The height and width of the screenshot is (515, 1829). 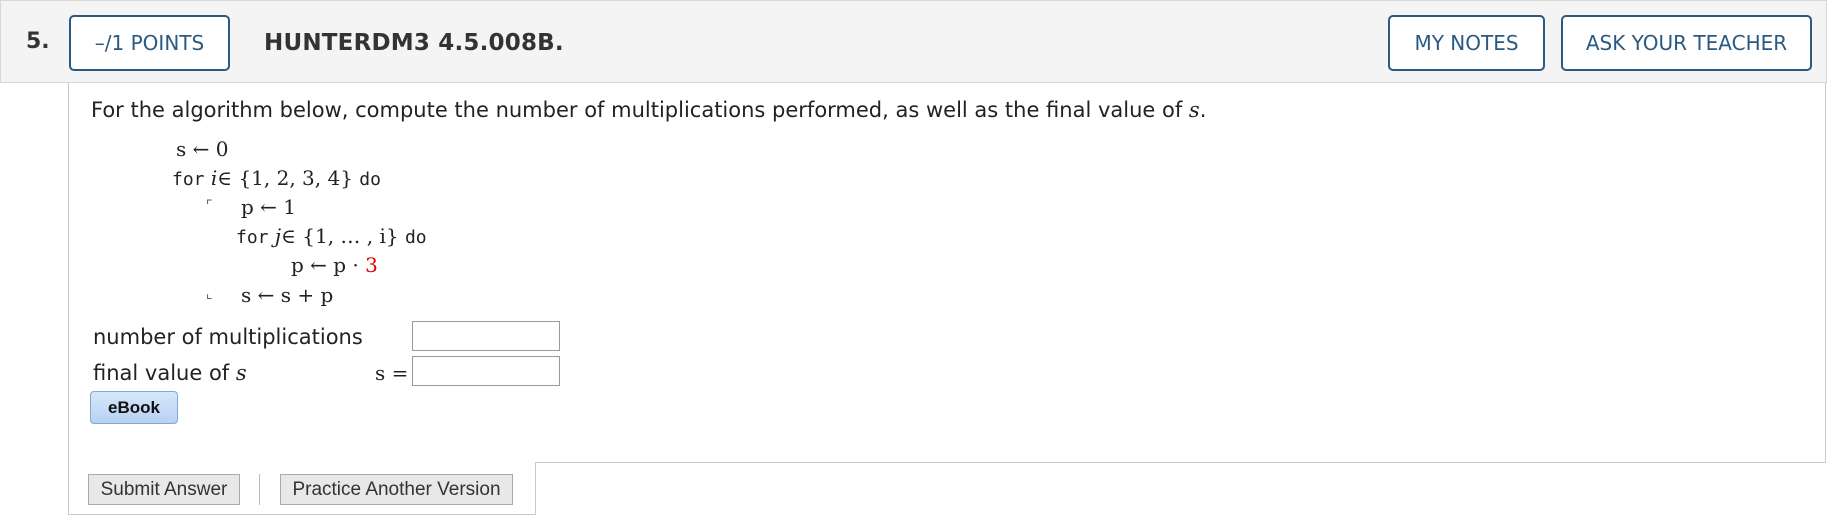 I want to click on s-equals-label: s =, so click(x=392, y=373).